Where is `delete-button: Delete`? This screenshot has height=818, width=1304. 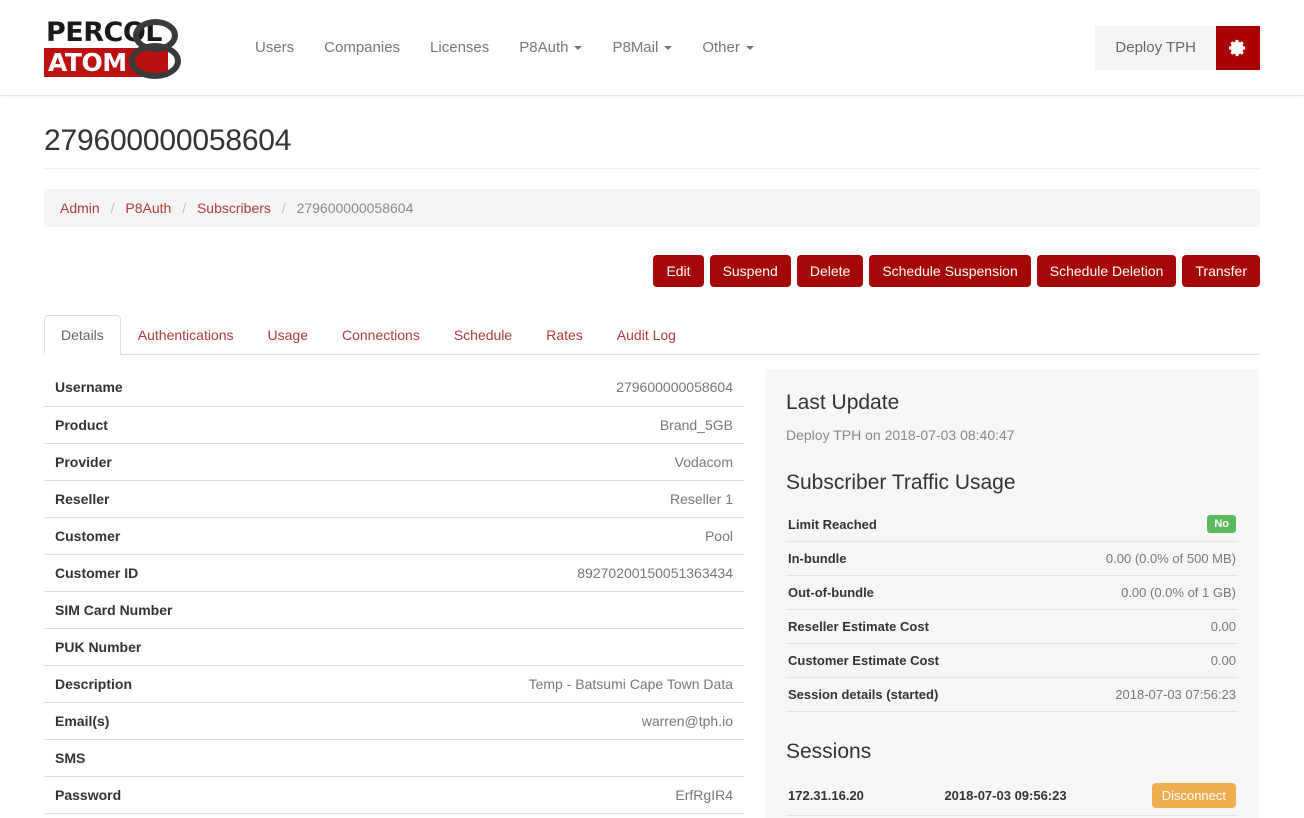 delete-button: Delete is located at coordinates (830, 271).